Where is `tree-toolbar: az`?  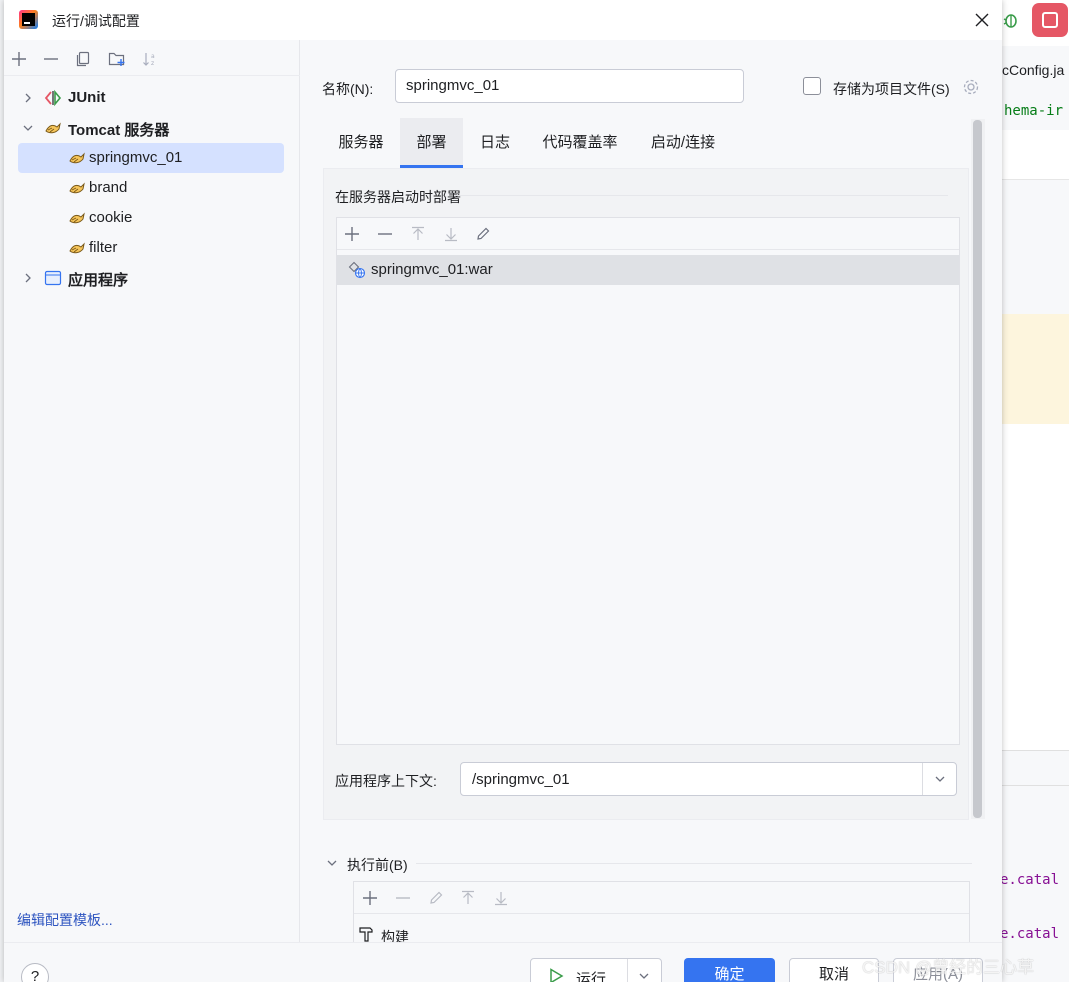 tree-toolbar: az is located at coordinates (152, 58).